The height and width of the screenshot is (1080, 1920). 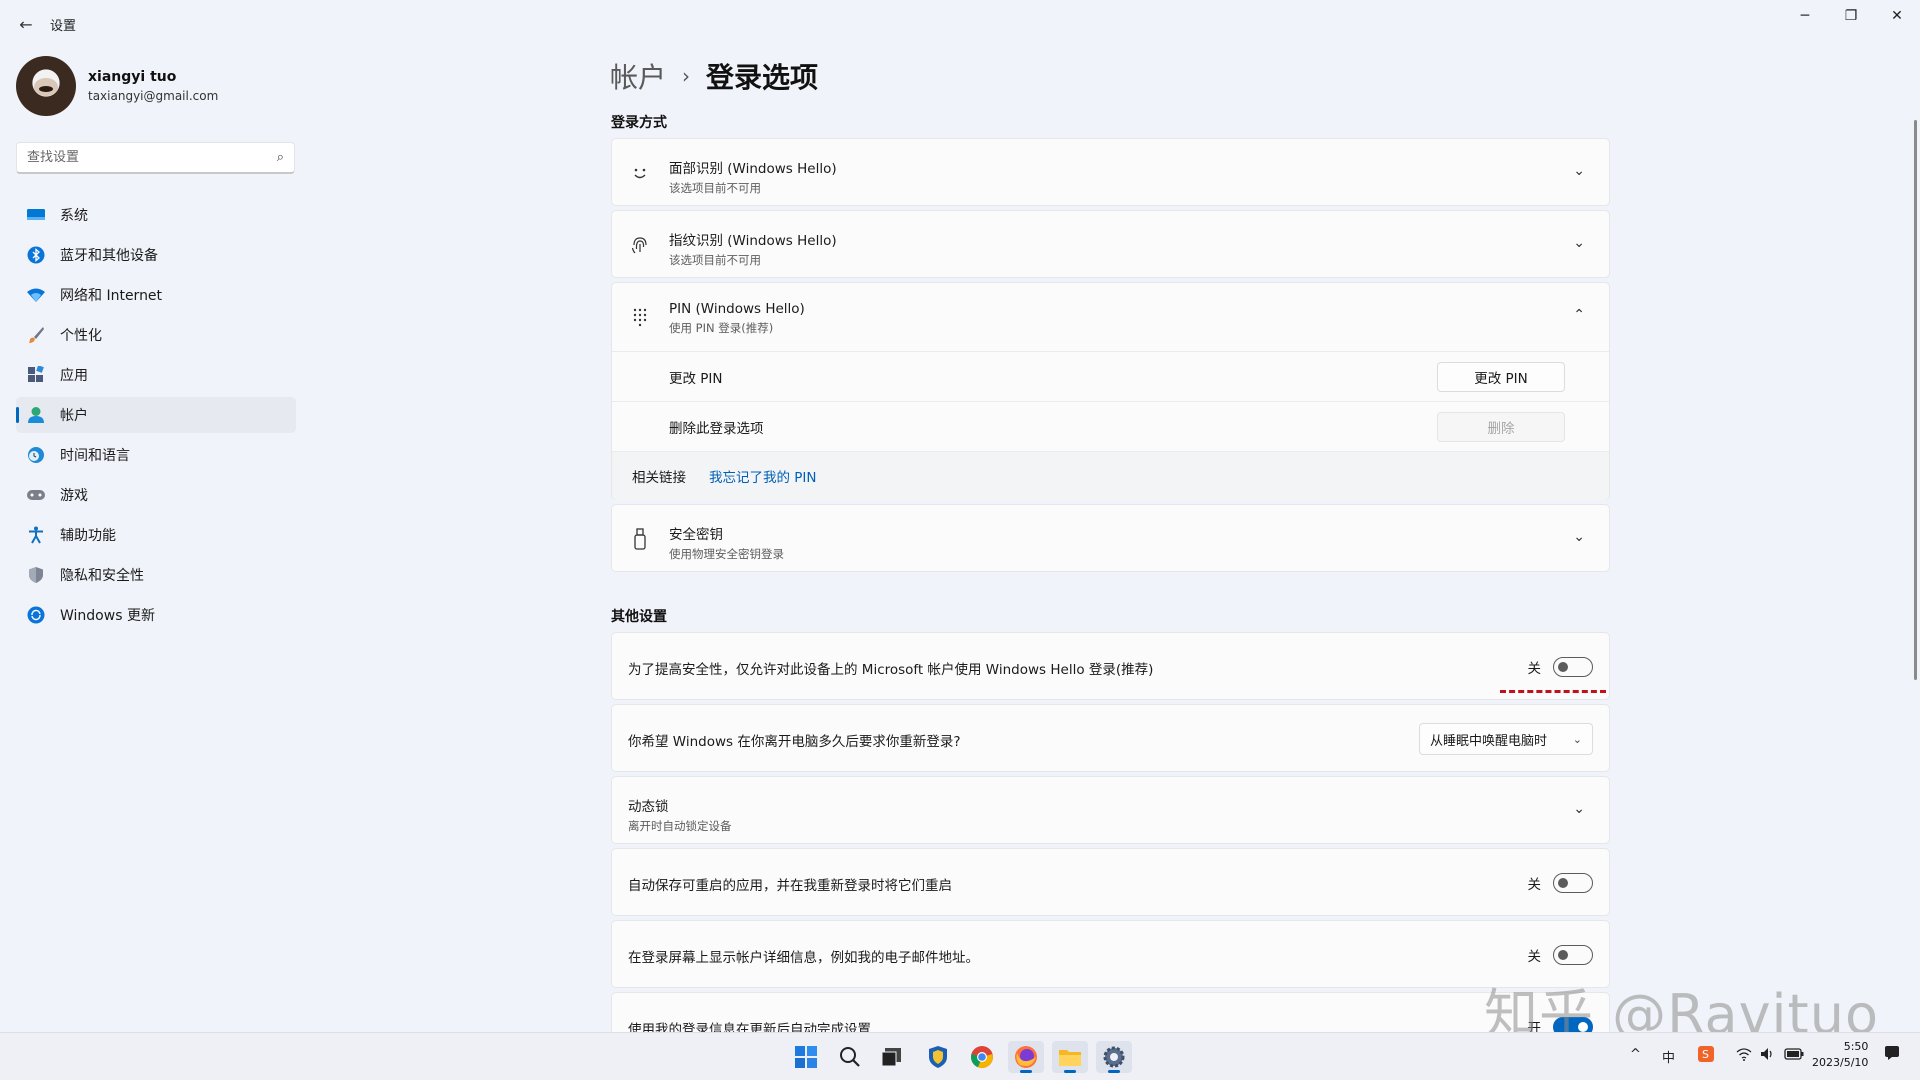 I want to click on user-profile: xiangyi tuo taxiangyi@gmail.com, so click(x=117, y=86).